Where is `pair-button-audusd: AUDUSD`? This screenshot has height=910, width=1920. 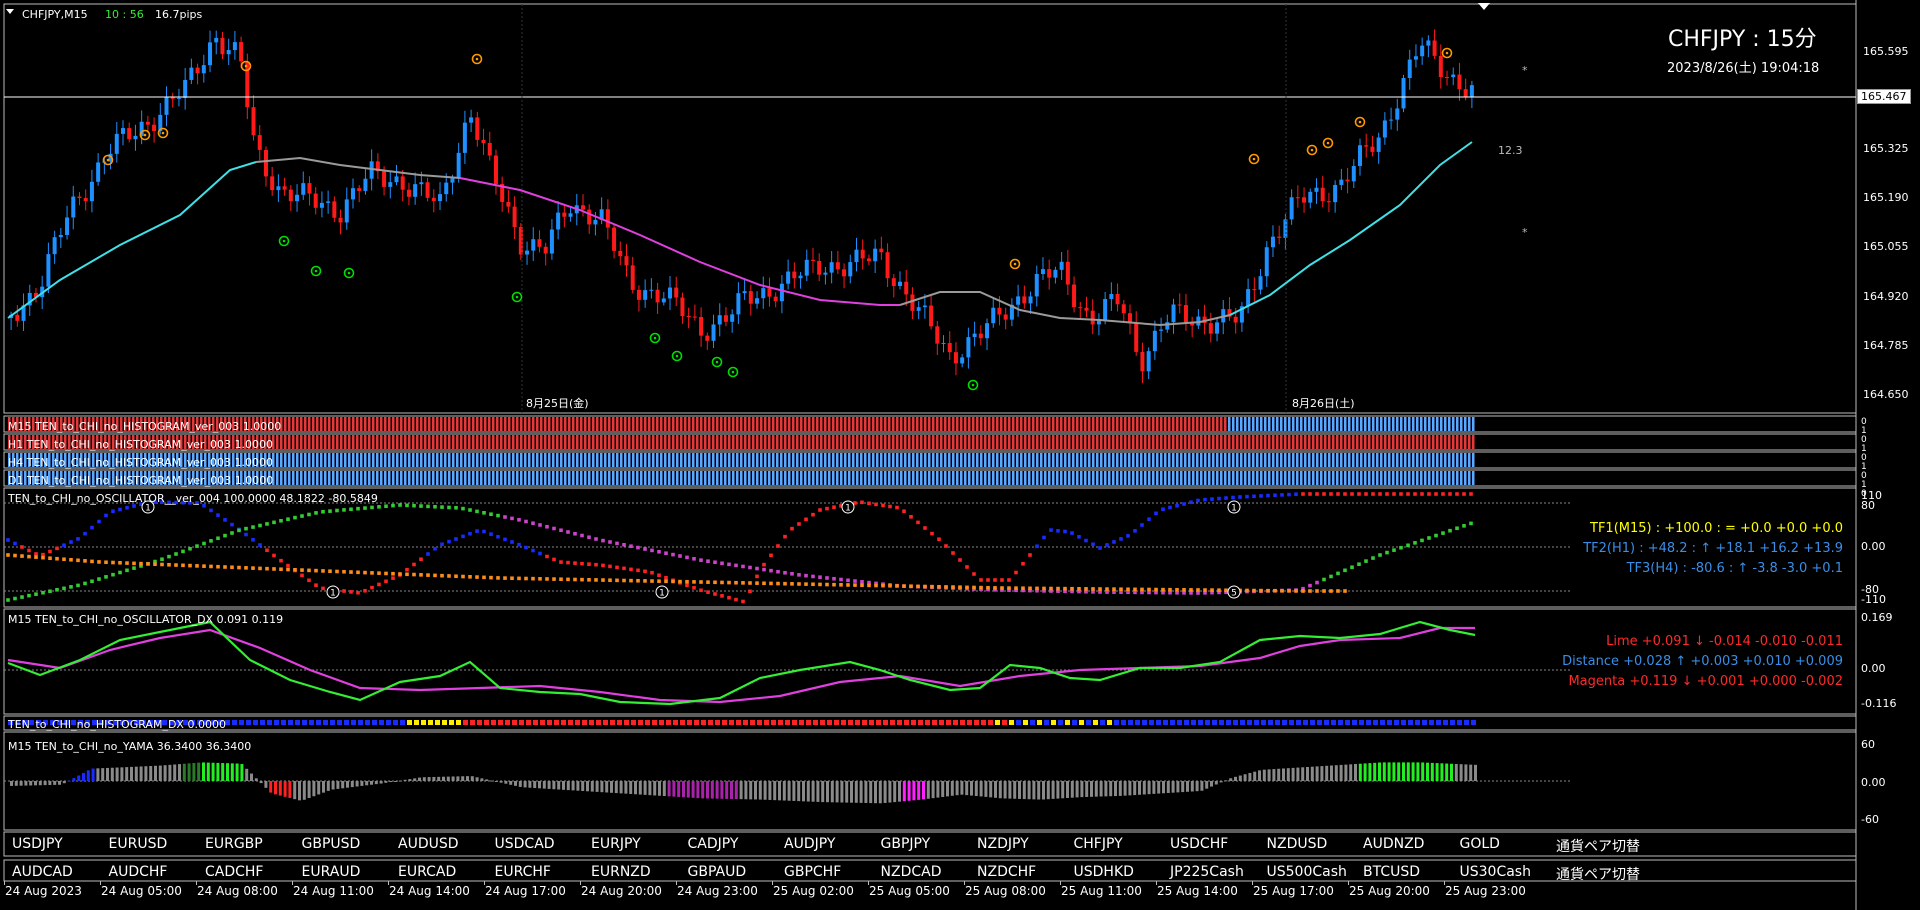 pair-button-audusd: AUDUSD is located at coordinates (428, 844).